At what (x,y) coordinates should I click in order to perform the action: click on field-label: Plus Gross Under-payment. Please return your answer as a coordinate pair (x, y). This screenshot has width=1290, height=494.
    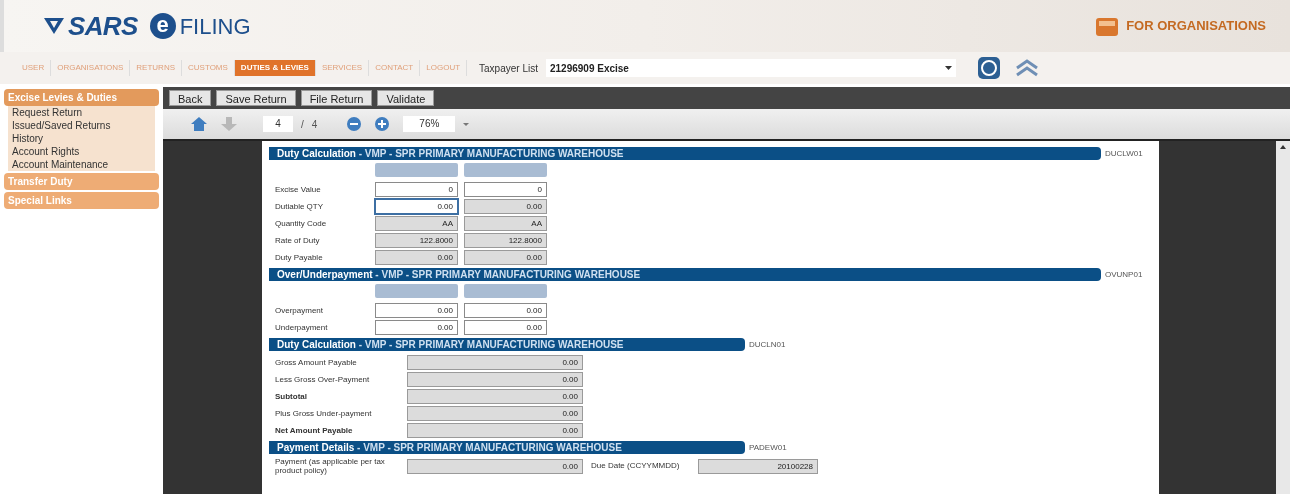
    Looking at the image, I should click on (323, 413).